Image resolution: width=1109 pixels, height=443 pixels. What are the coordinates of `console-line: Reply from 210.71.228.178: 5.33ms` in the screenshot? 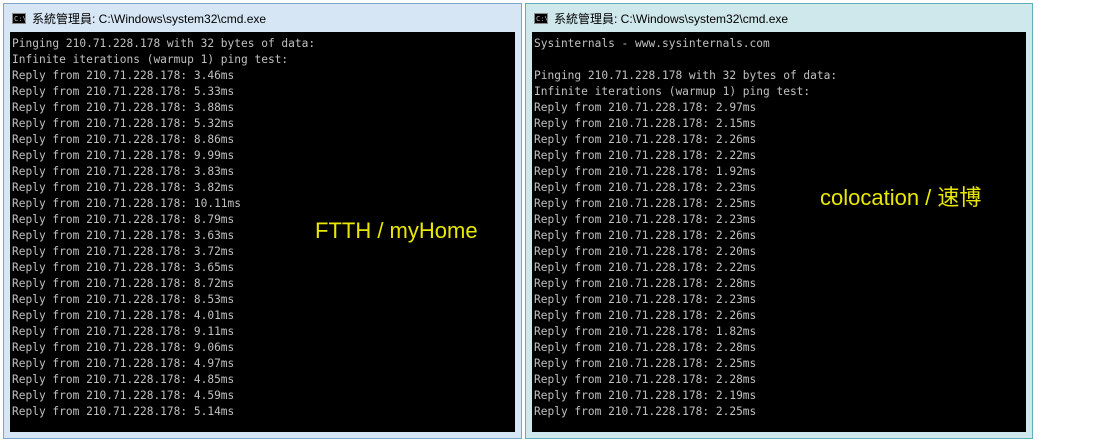 It's located at (123, 91).